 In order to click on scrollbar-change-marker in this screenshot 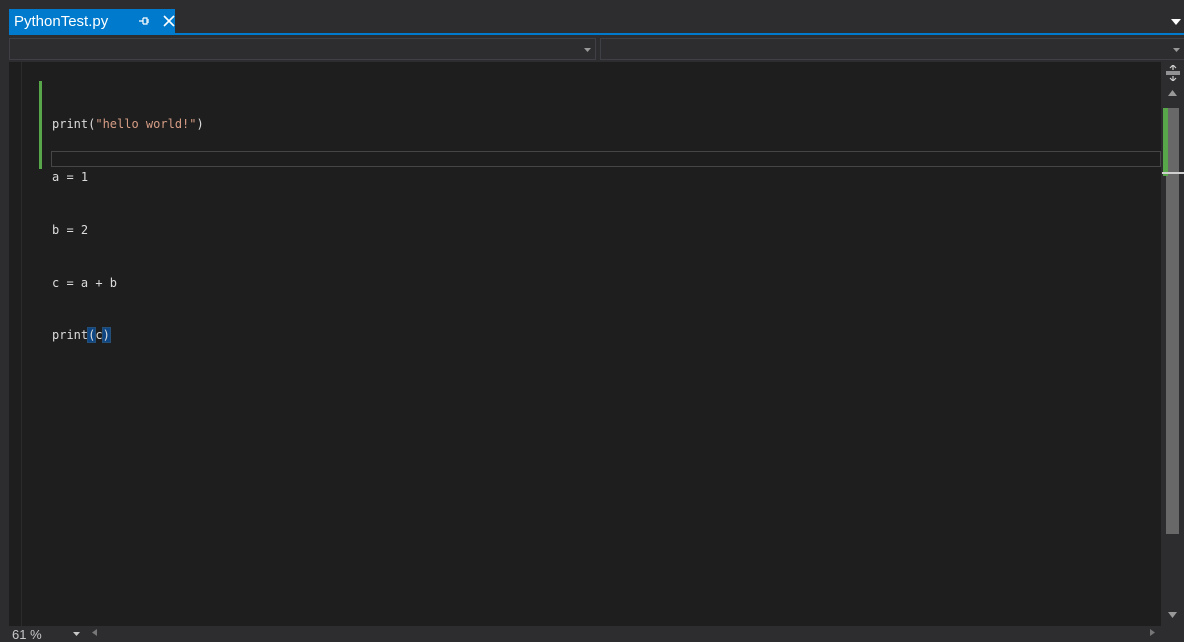, I will do `click(1165, 142)`.